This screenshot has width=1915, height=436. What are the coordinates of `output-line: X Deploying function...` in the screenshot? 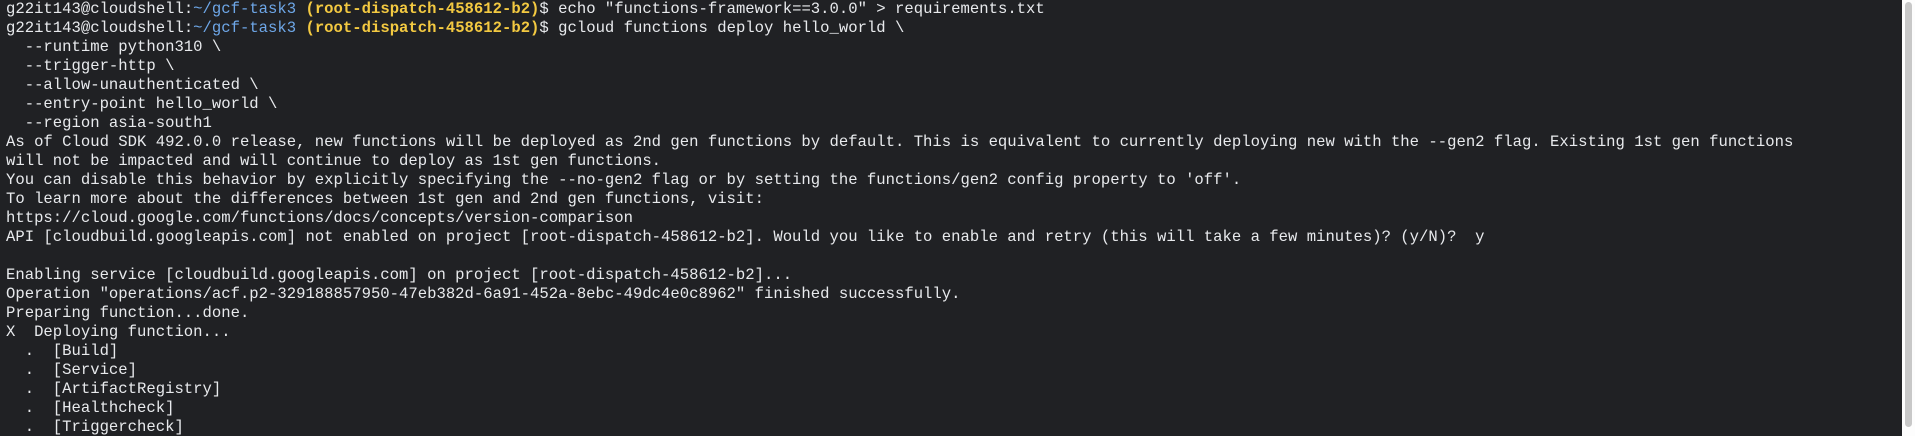 It's located at (118, 332).